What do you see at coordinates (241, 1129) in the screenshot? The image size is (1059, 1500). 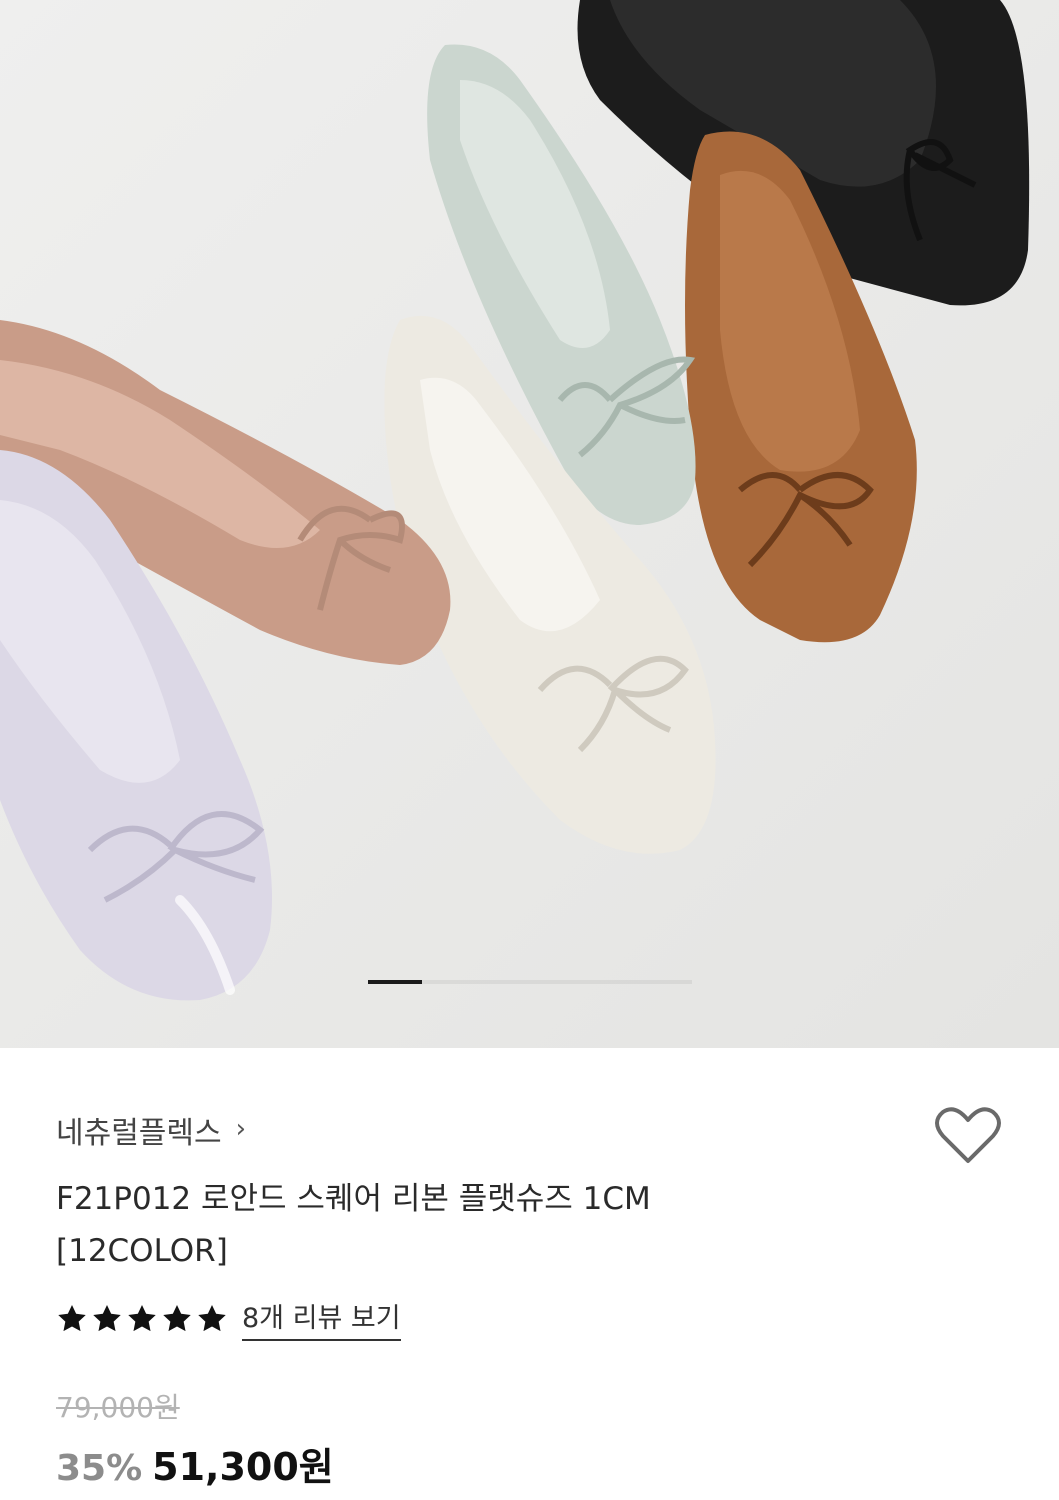 I see `chevron-right-icon: ›` at bounding box center [241, 1129].